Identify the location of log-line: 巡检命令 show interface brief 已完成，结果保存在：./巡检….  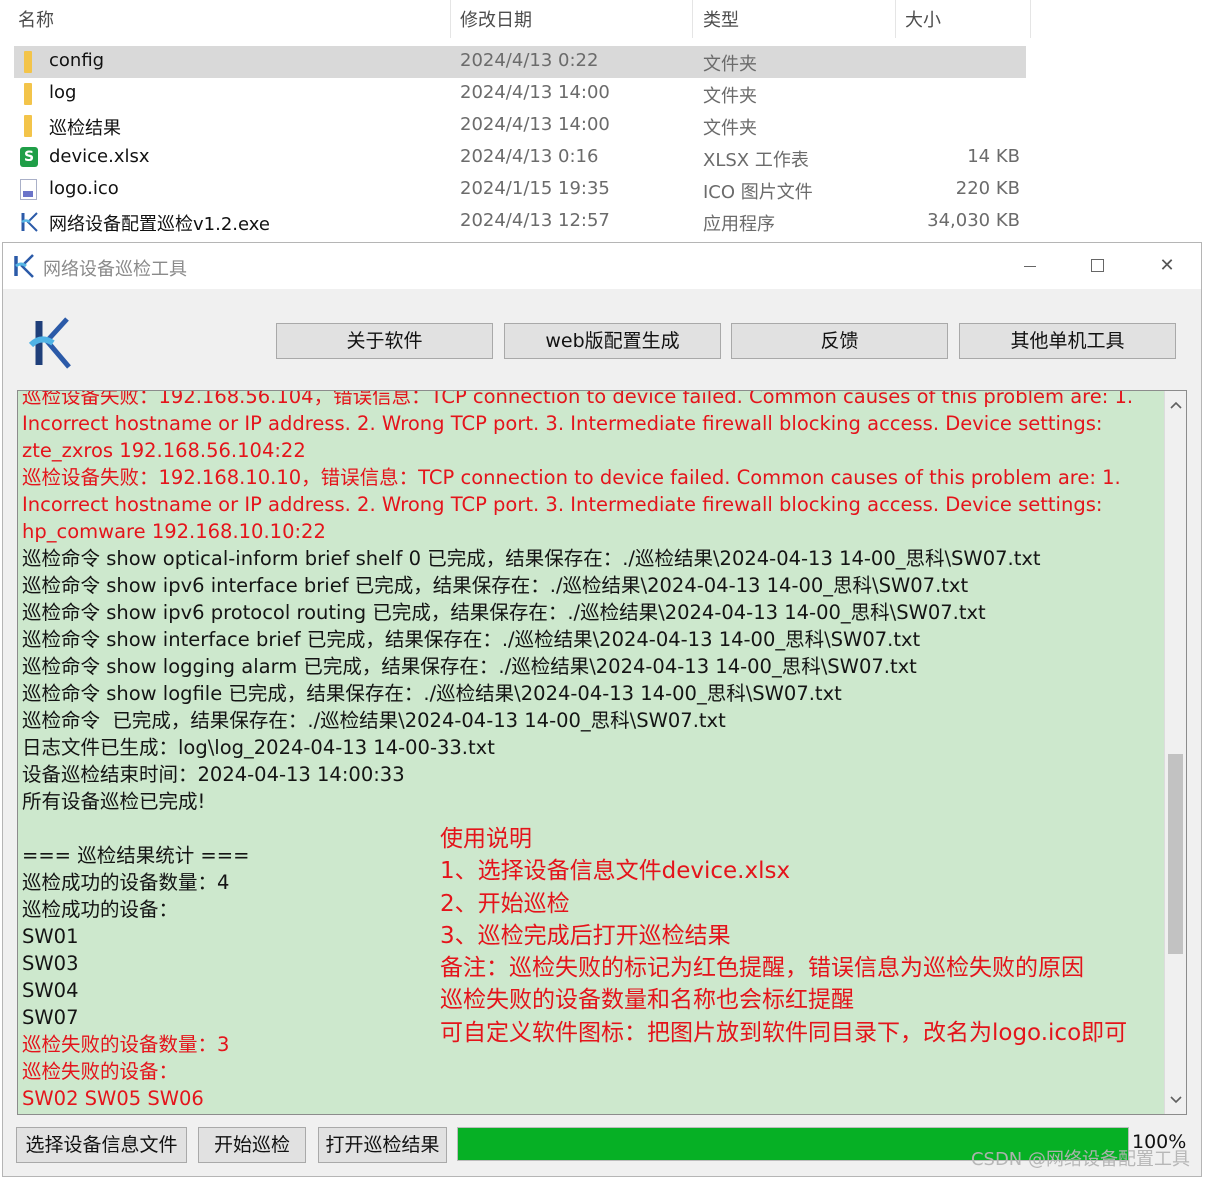
(471, 639).